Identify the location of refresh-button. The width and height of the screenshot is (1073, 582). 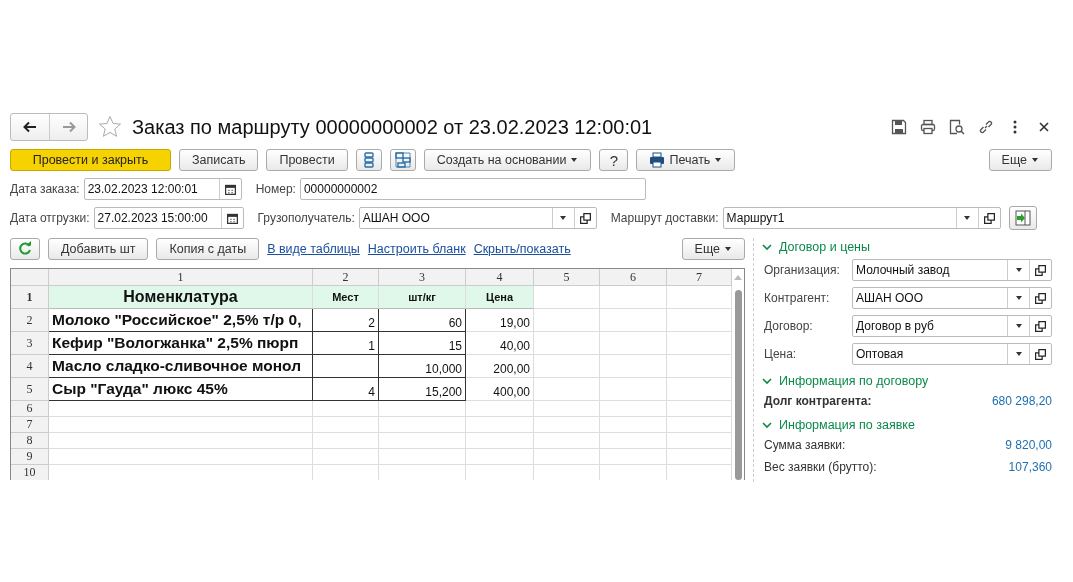
(25, 249).